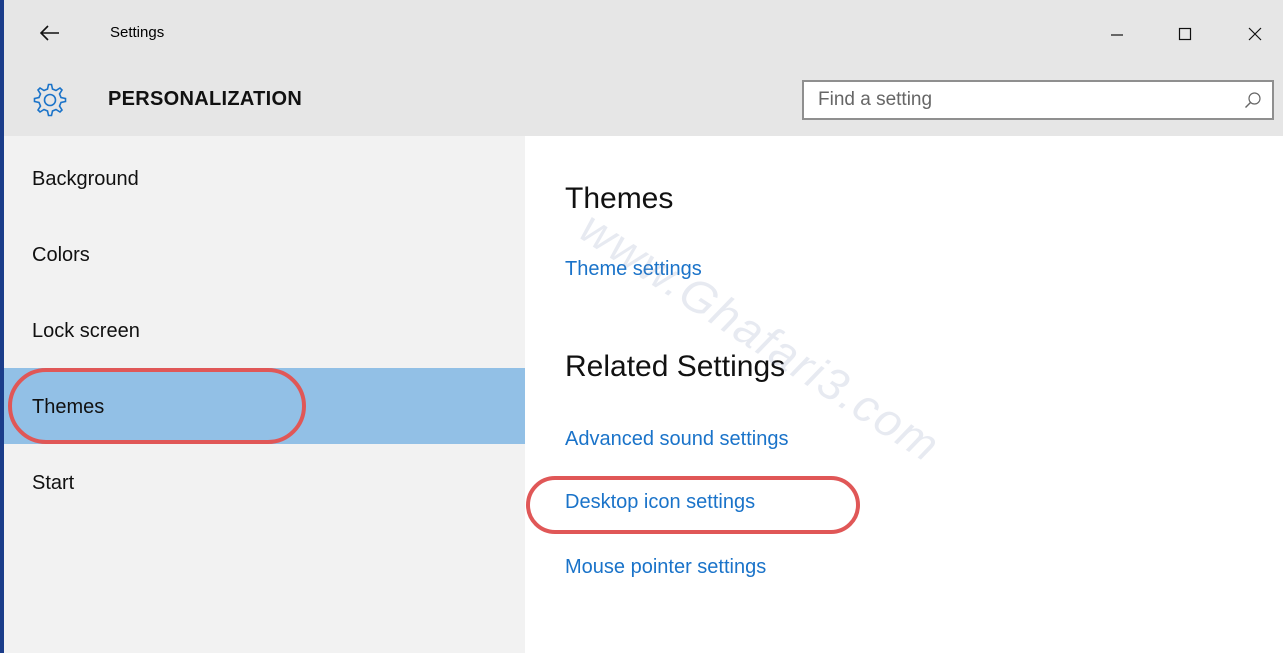  I want to click on minimize-button, so click(1117, 34).